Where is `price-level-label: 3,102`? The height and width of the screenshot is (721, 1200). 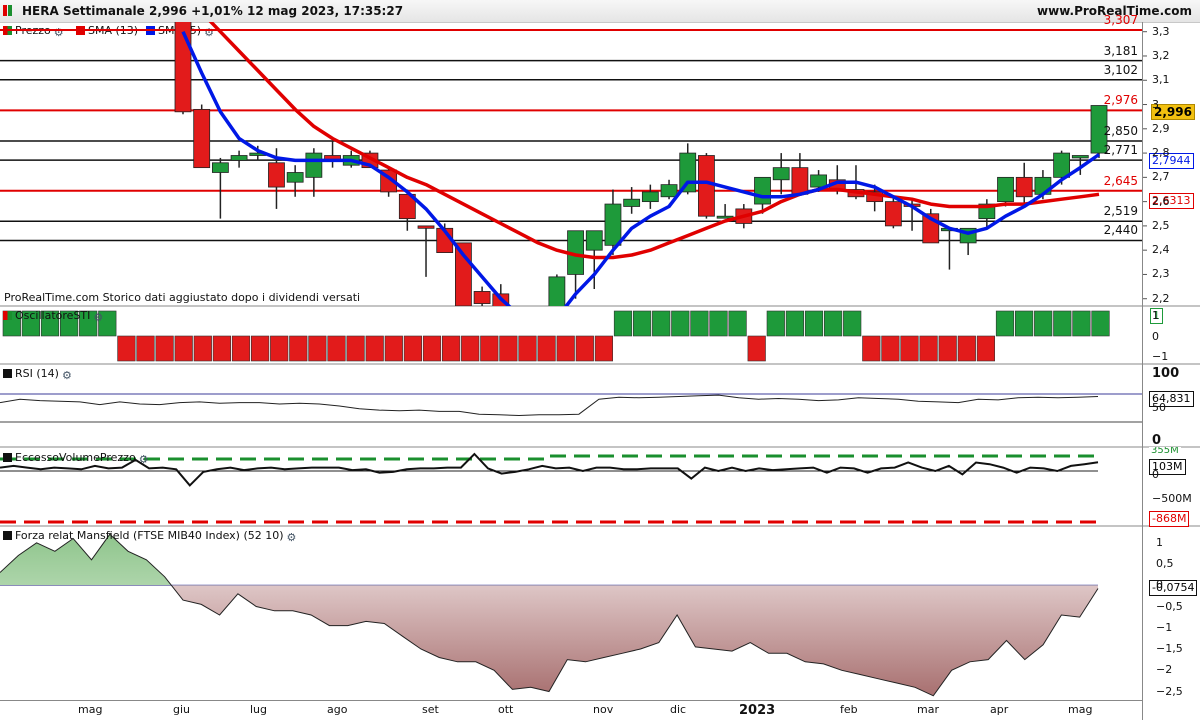 price-level-label: 3,102 is located at coordinates (1120, 69).